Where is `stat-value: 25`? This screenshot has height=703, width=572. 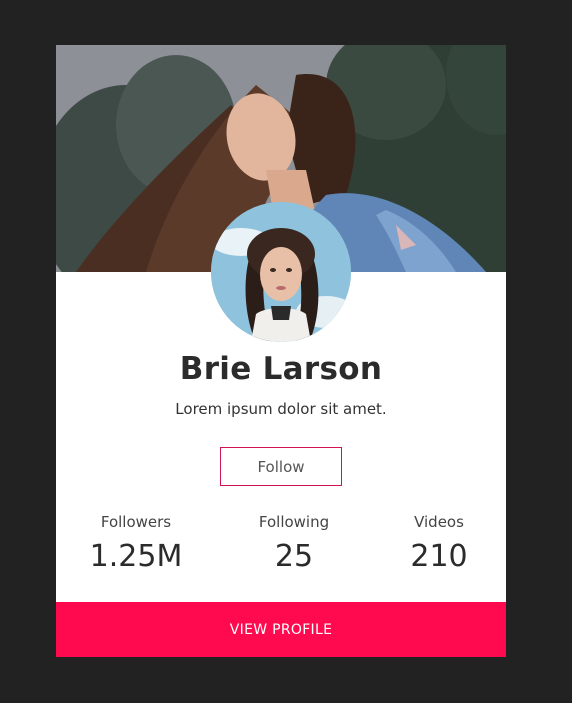 stat-value: 25 is located at coordinates (294, 556).